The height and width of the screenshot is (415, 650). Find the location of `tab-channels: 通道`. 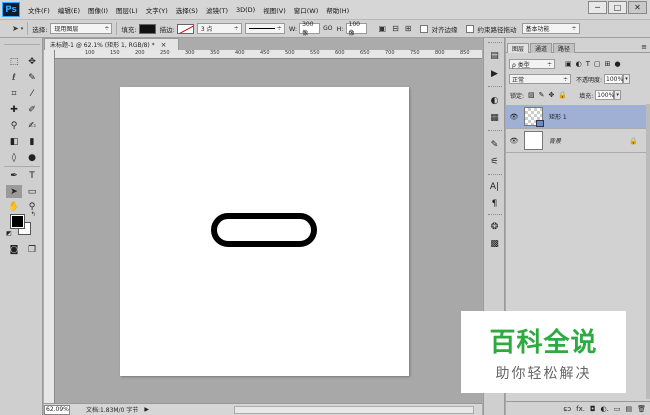

tab-channels: 通道 is located at coordinates (541, 48).